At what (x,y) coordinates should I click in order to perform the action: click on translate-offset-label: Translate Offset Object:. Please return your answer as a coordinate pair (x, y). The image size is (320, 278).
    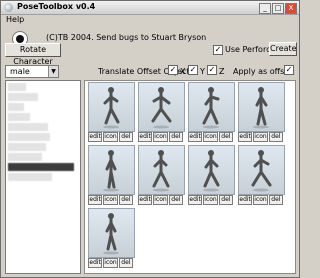
    Looking at the image, I should click on (145, 71).